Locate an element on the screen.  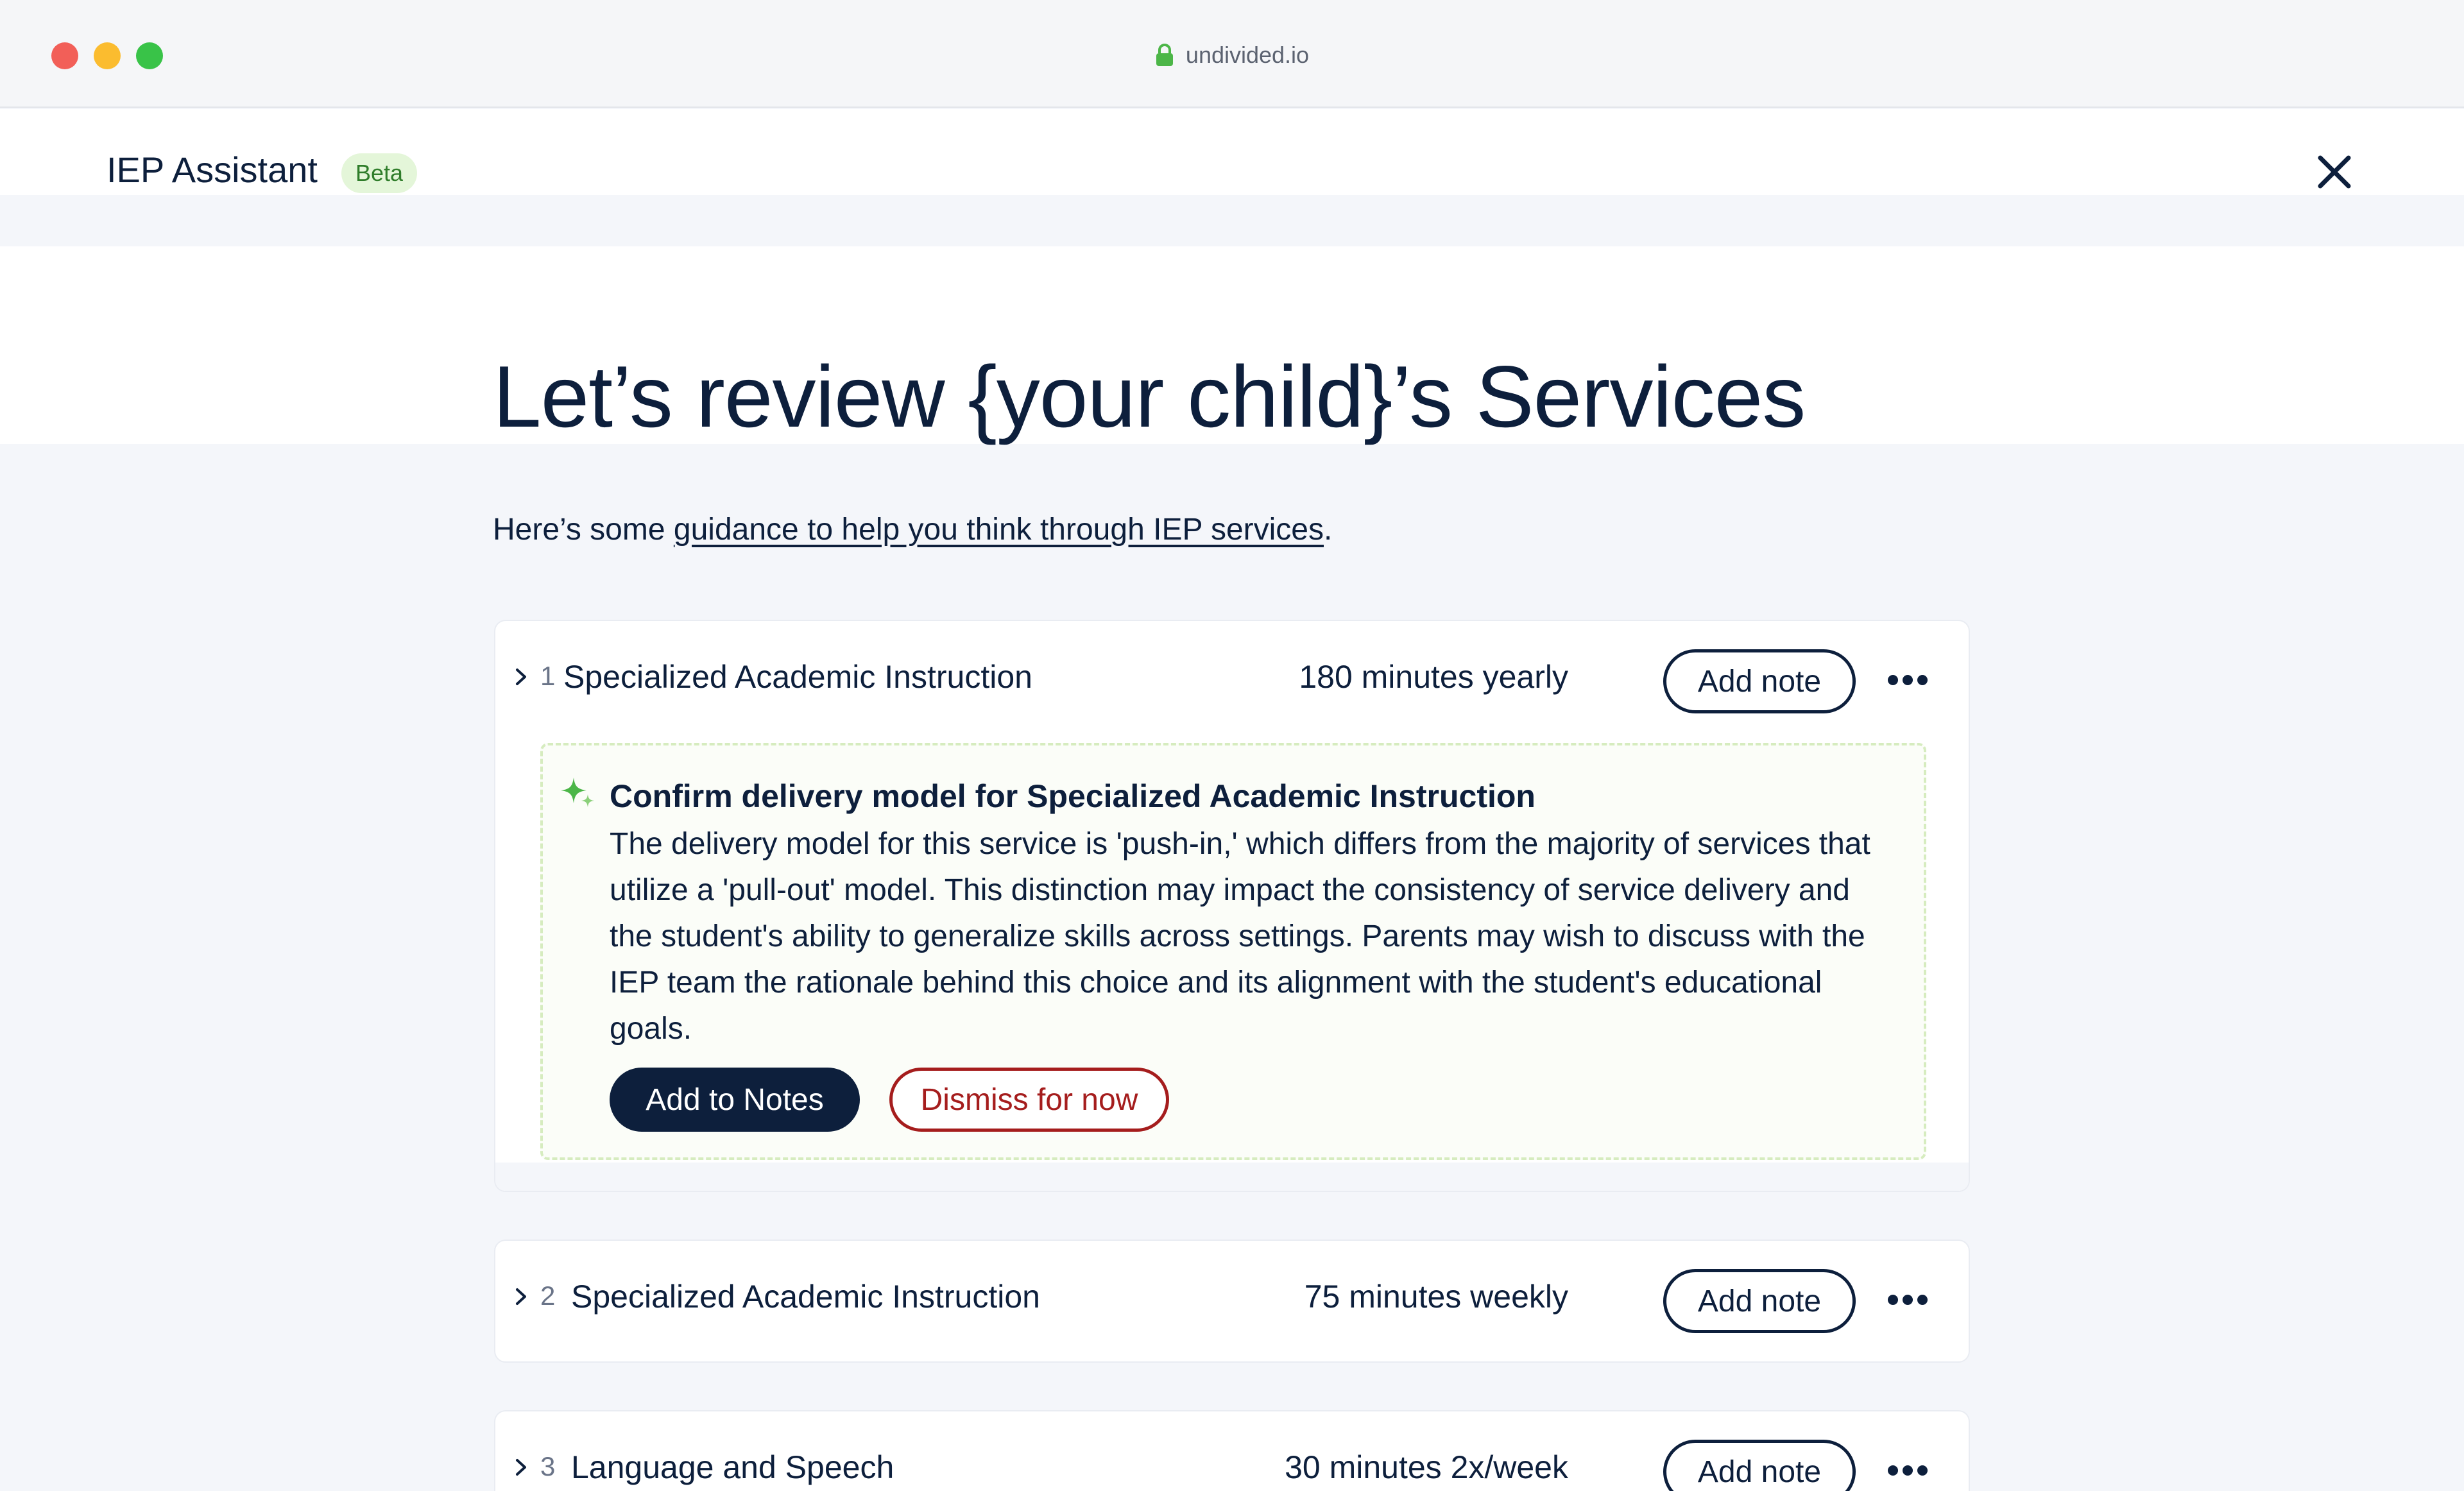
close-icon is located at coordinates (2335, 172).